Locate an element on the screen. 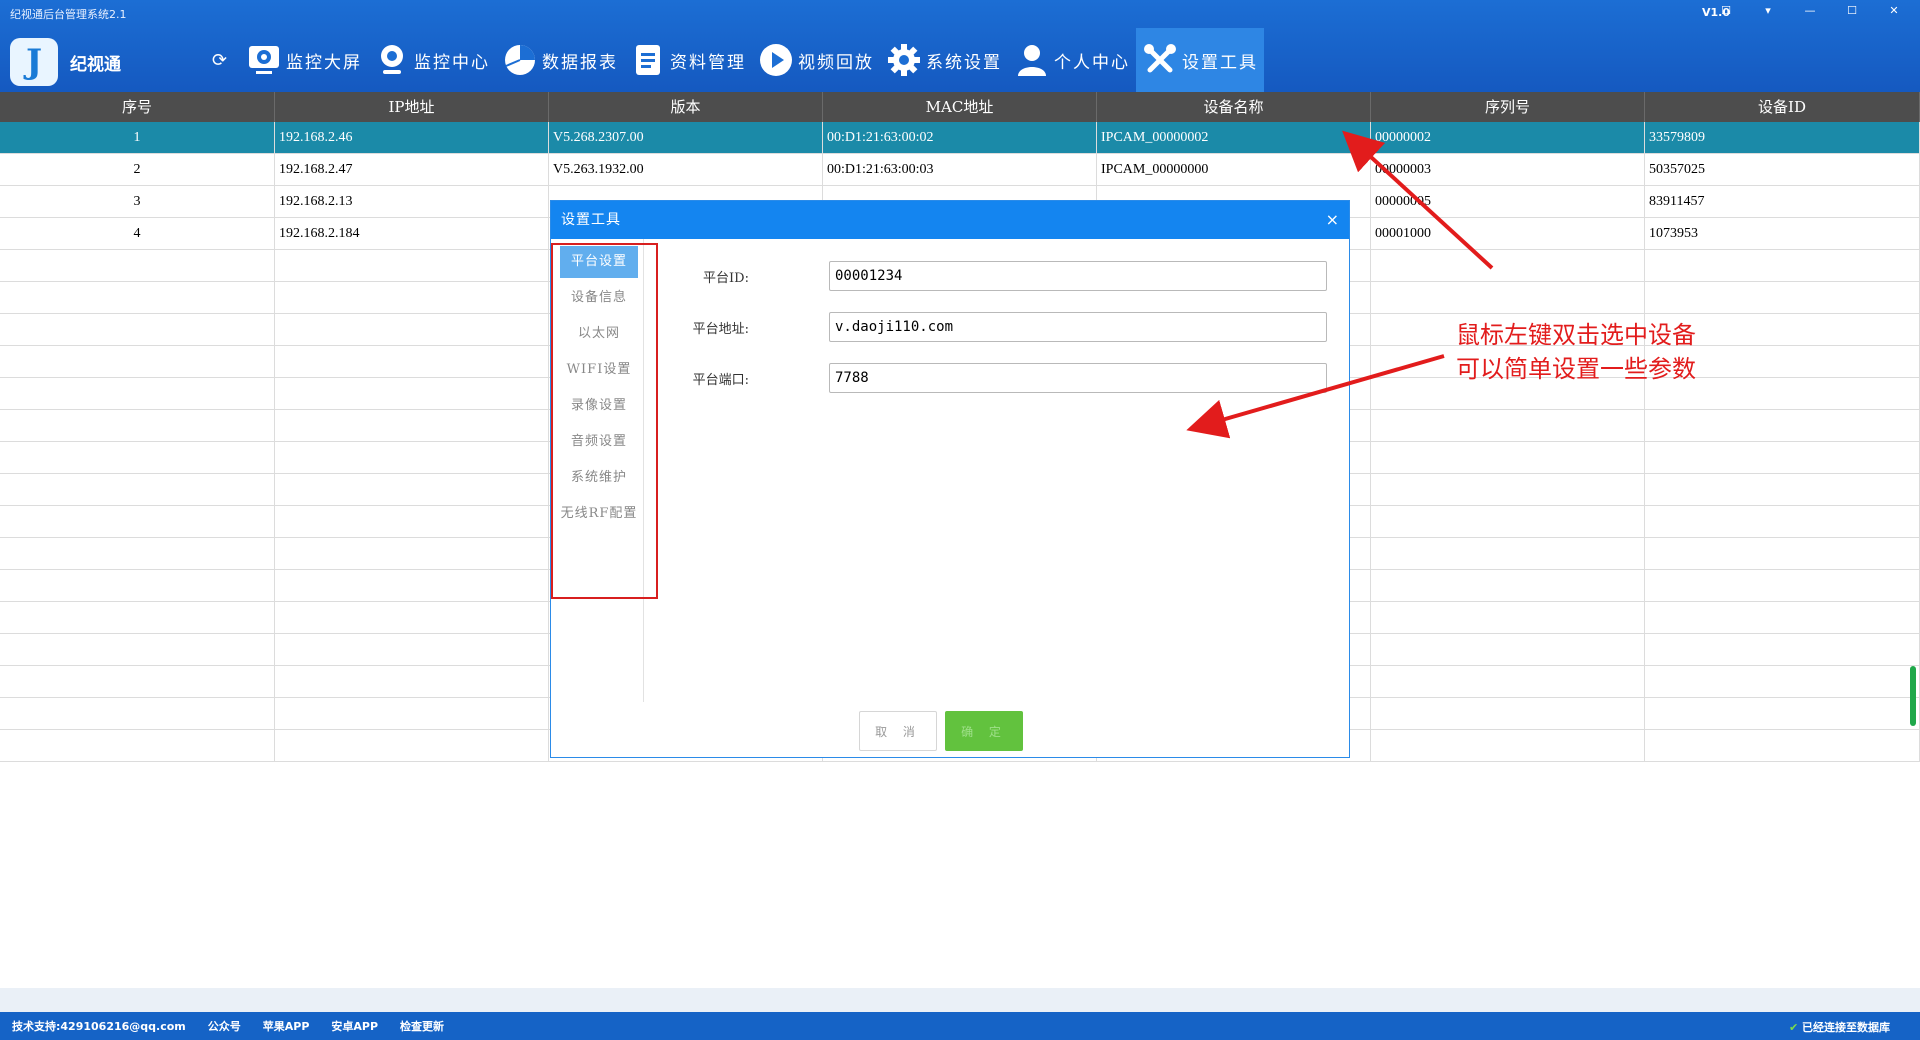 This screenshot has height=1040, width=1920. nav-monitor-screen: 监控大屏 is located at coordinates (304, 60).